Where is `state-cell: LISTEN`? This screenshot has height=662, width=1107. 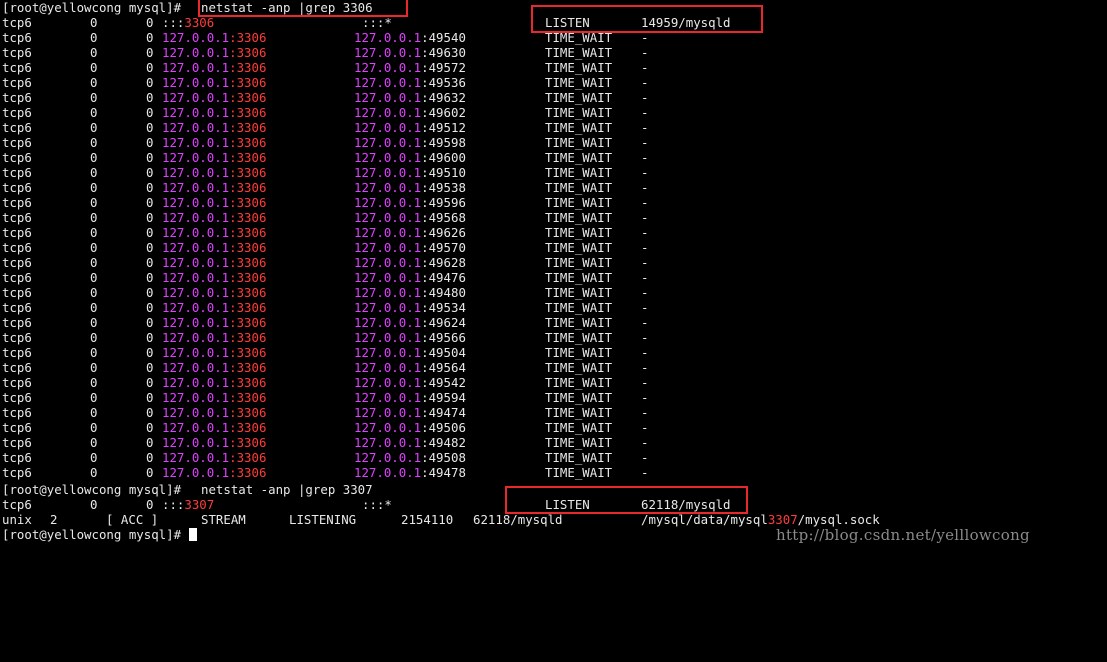
state-cell: LISTEN is located at coordinates (567, 504).